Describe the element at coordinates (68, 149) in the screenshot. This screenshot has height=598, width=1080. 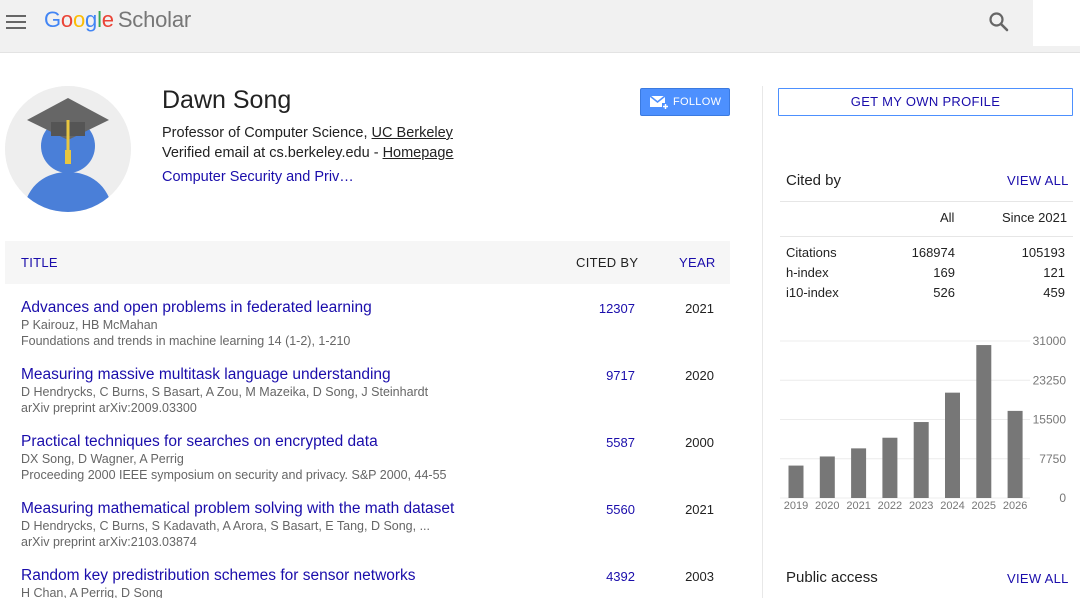
I see `profile-avatar` at that location.